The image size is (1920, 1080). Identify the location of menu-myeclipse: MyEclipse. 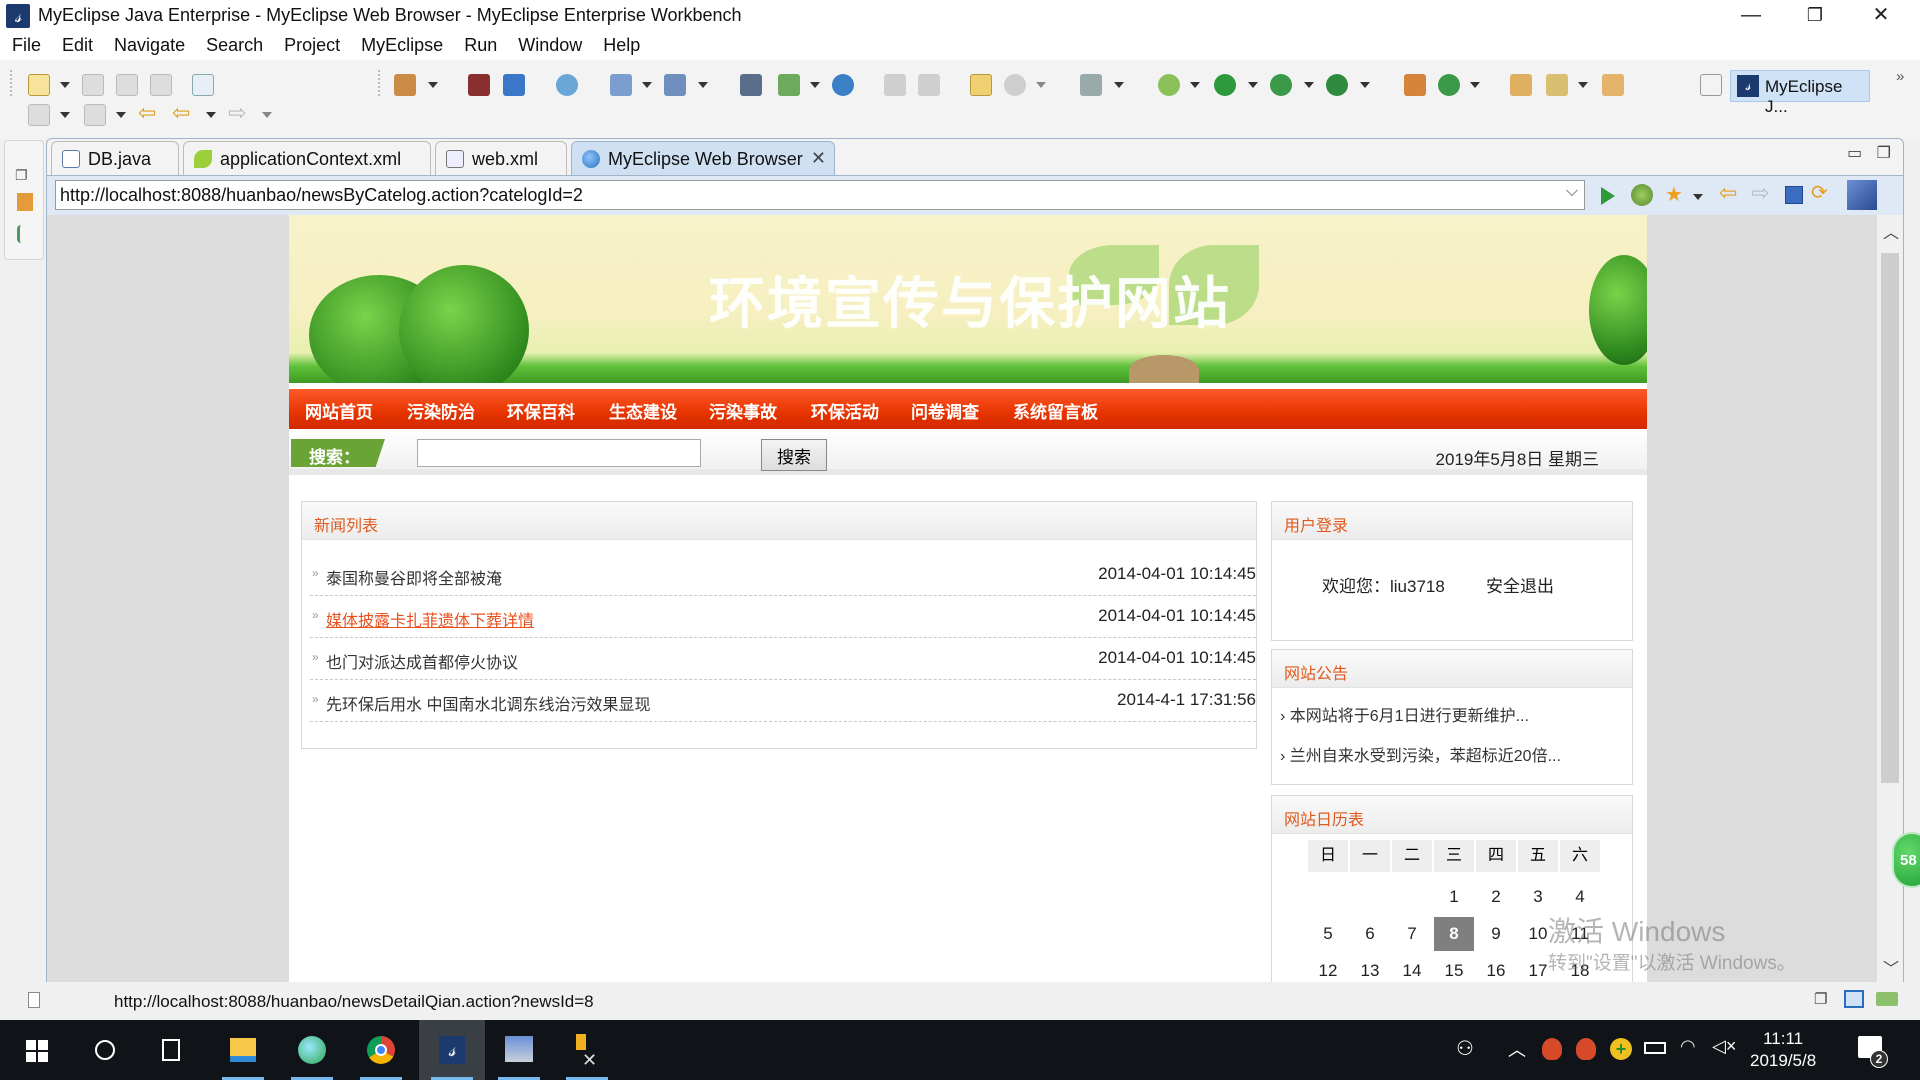
(400, 44).